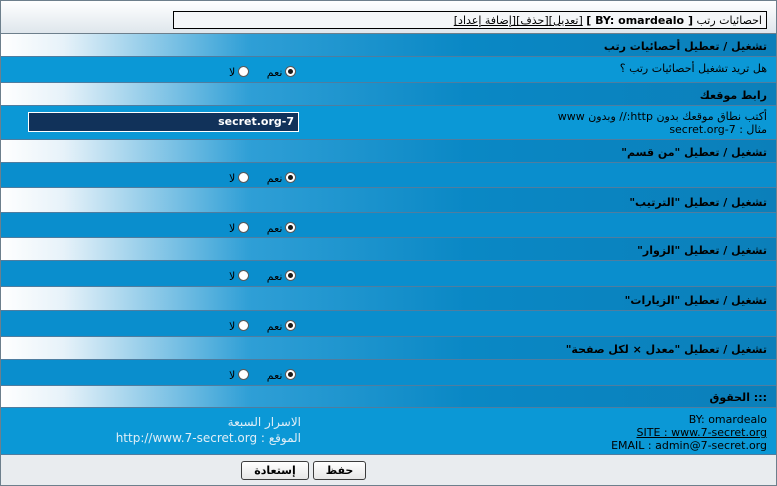  Describe the element at coordinates (702, 432) in the screenshot. I see `credit-site-link: SITE : www.7-secret.org` at that location.